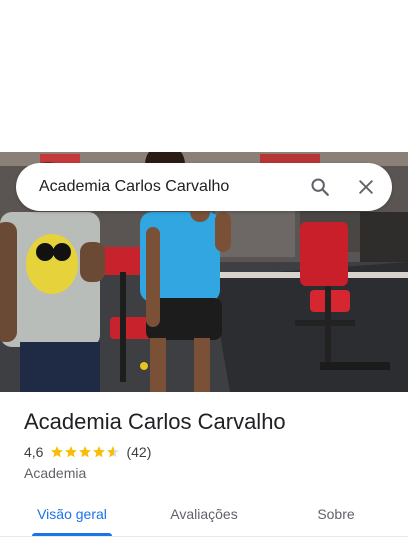 The height and width of the screenshot is (544, 408). What do you see at coordinates (34, 452) in the screenshot?
I see `rating-value: 4,6` at bounding box center [34, 452].